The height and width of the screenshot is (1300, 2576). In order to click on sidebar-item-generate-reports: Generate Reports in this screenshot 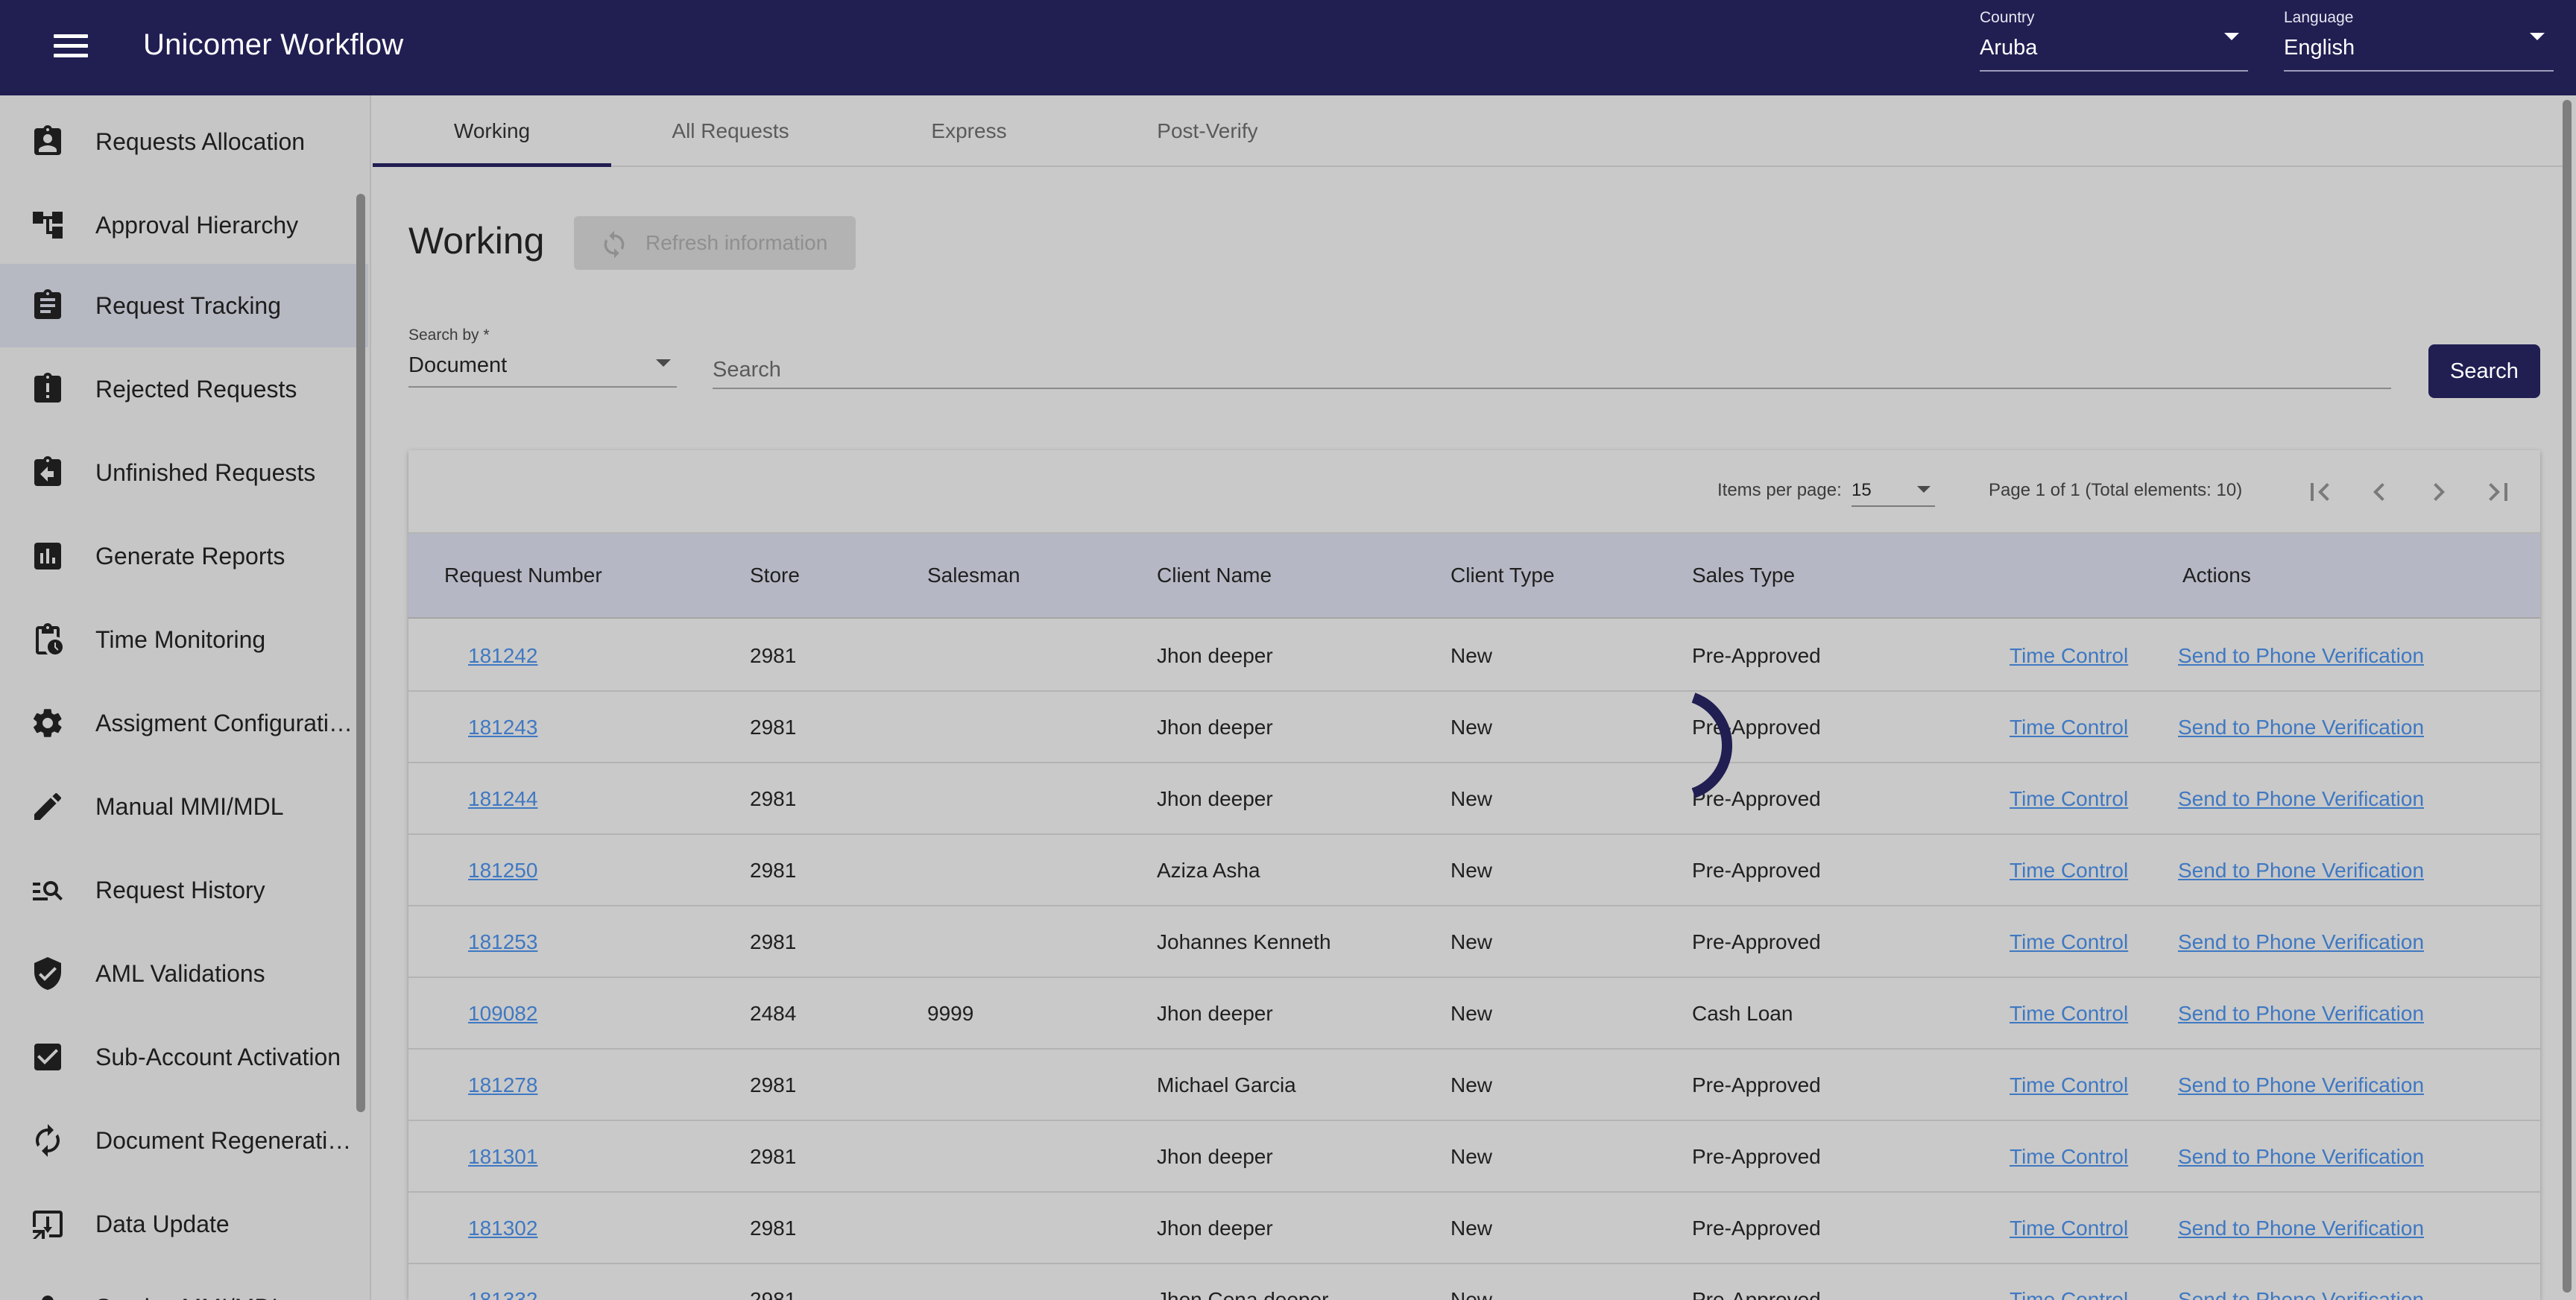, I will do `click(184, 556)`.